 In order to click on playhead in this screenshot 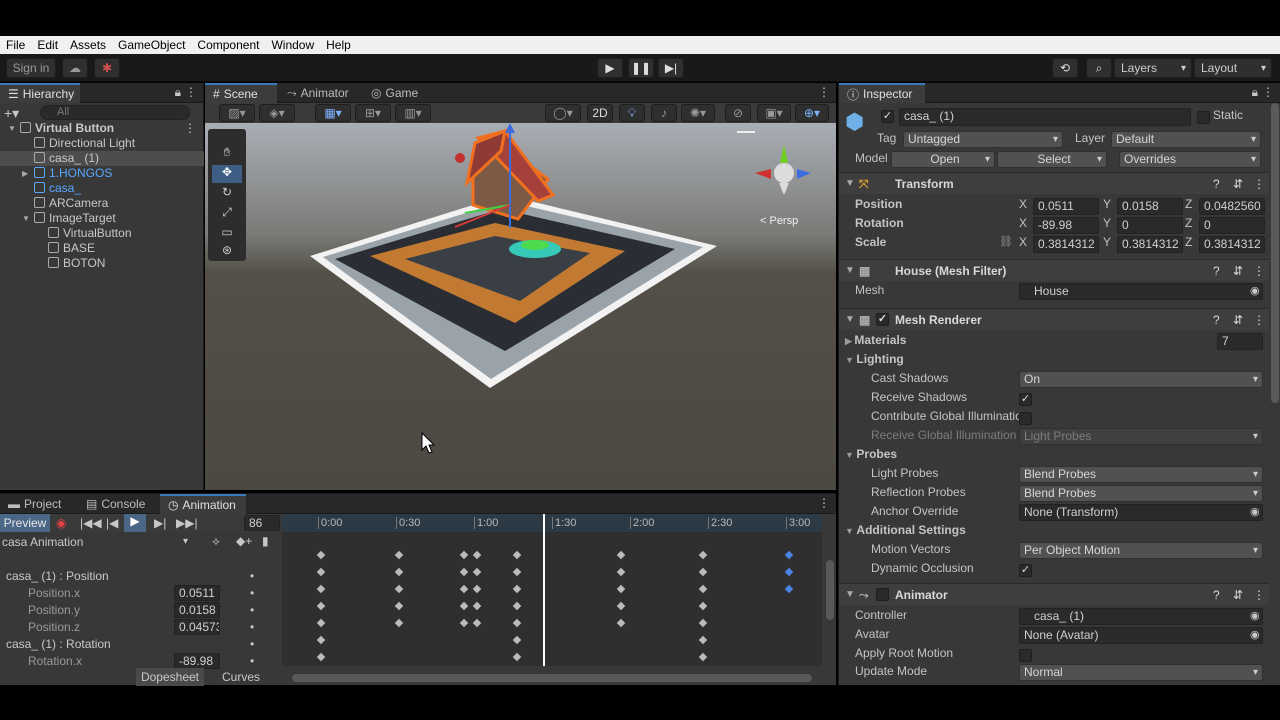, I will do `click(544, 590)`.